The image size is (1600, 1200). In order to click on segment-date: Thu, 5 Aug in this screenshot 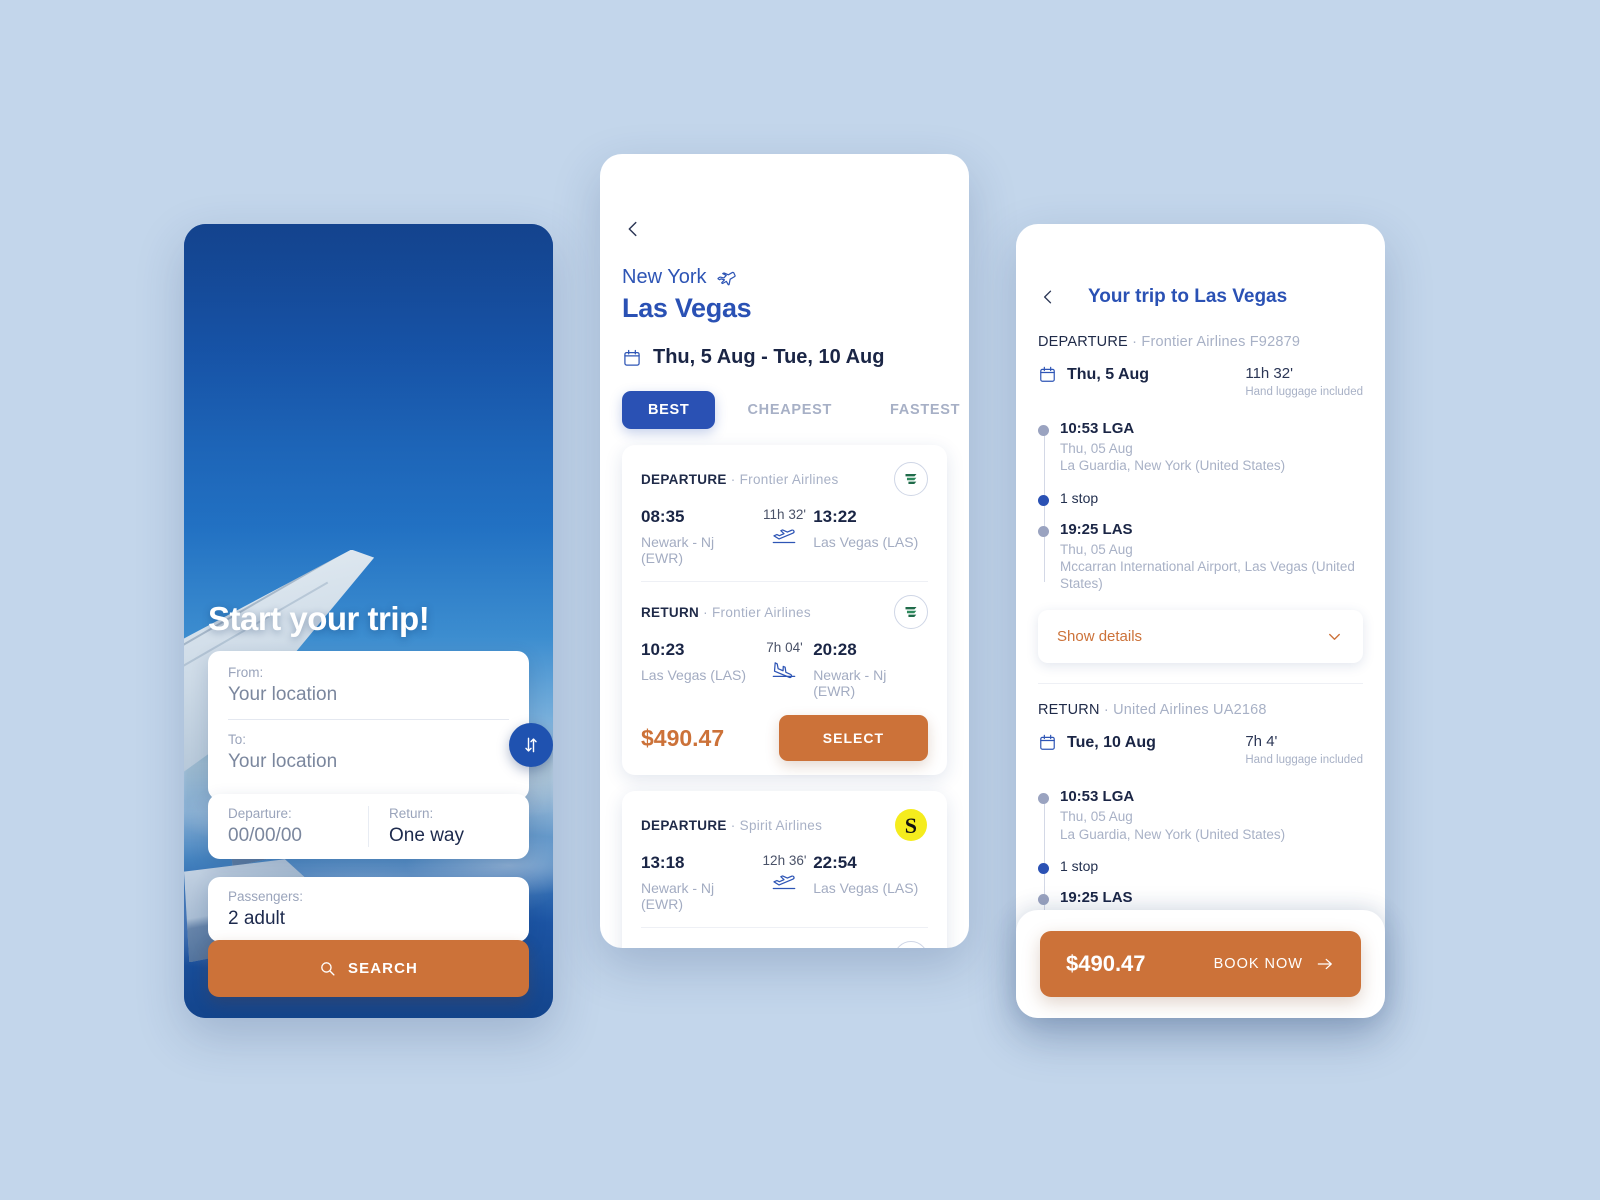, I will do `click(1093, 374)`.